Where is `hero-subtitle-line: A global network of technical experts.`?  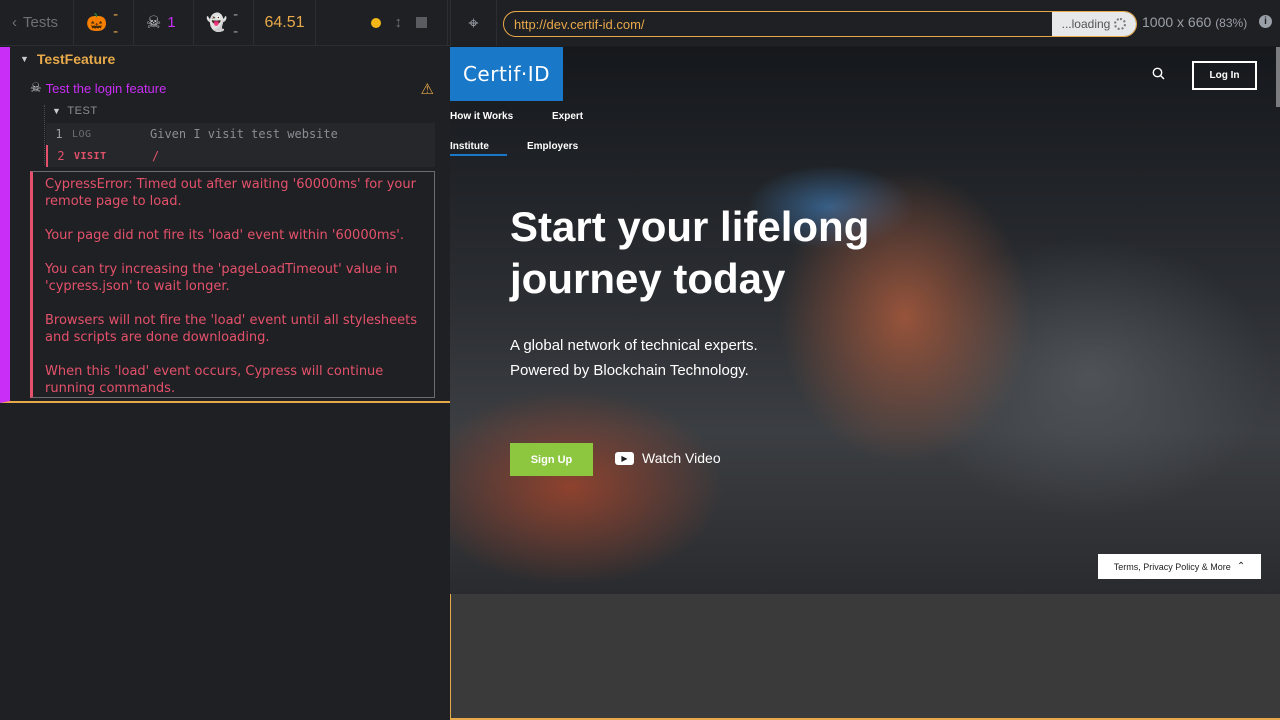 hero-subtitle-line: A global network of technical experts. is located at coordinates (634, 345).